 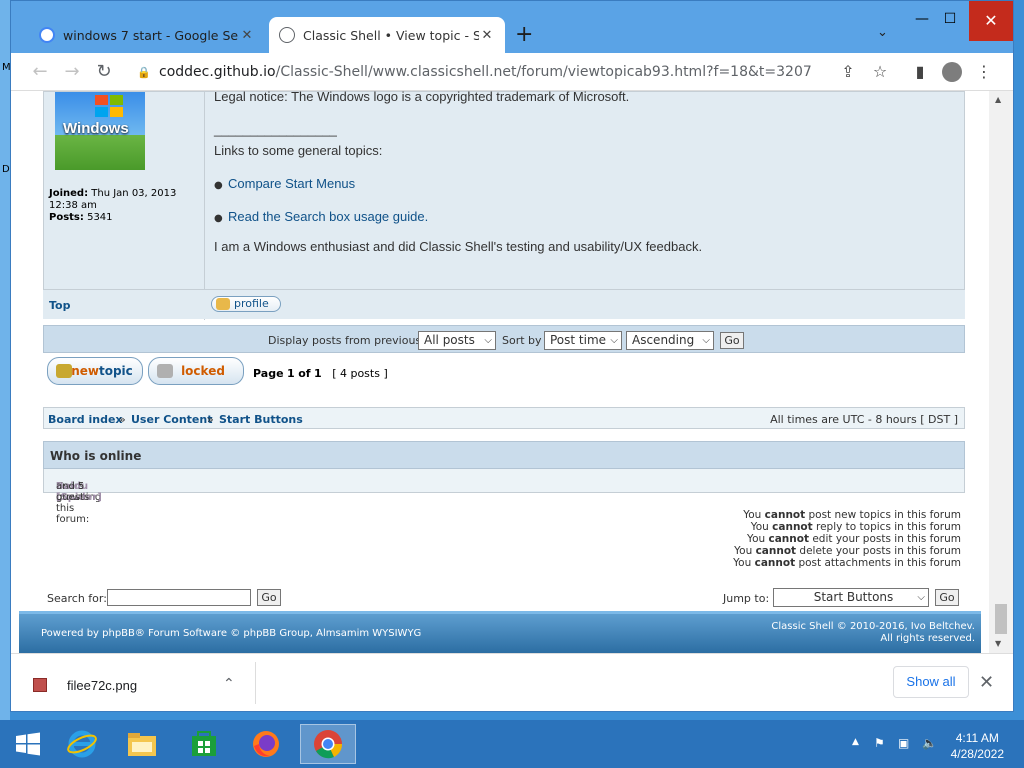 I want to click on chevron-up-icon: ⌃, so click(x=229, y=684).